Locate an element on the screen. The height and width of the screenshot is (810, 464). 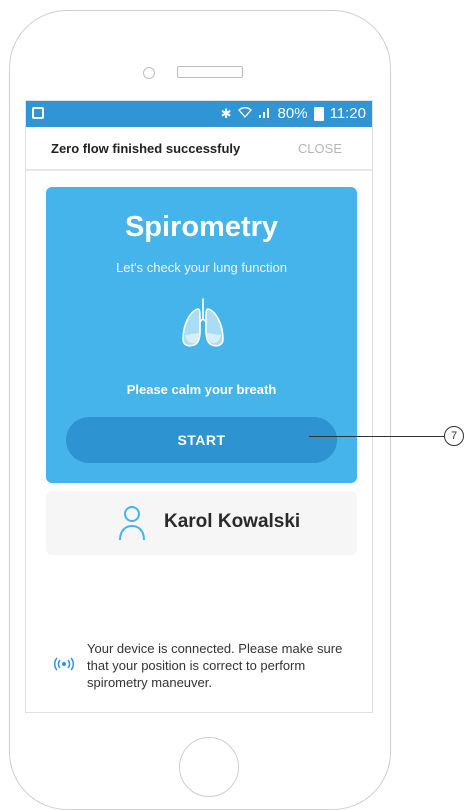
card-title: Spirometry is located at coordinates (201, 227).